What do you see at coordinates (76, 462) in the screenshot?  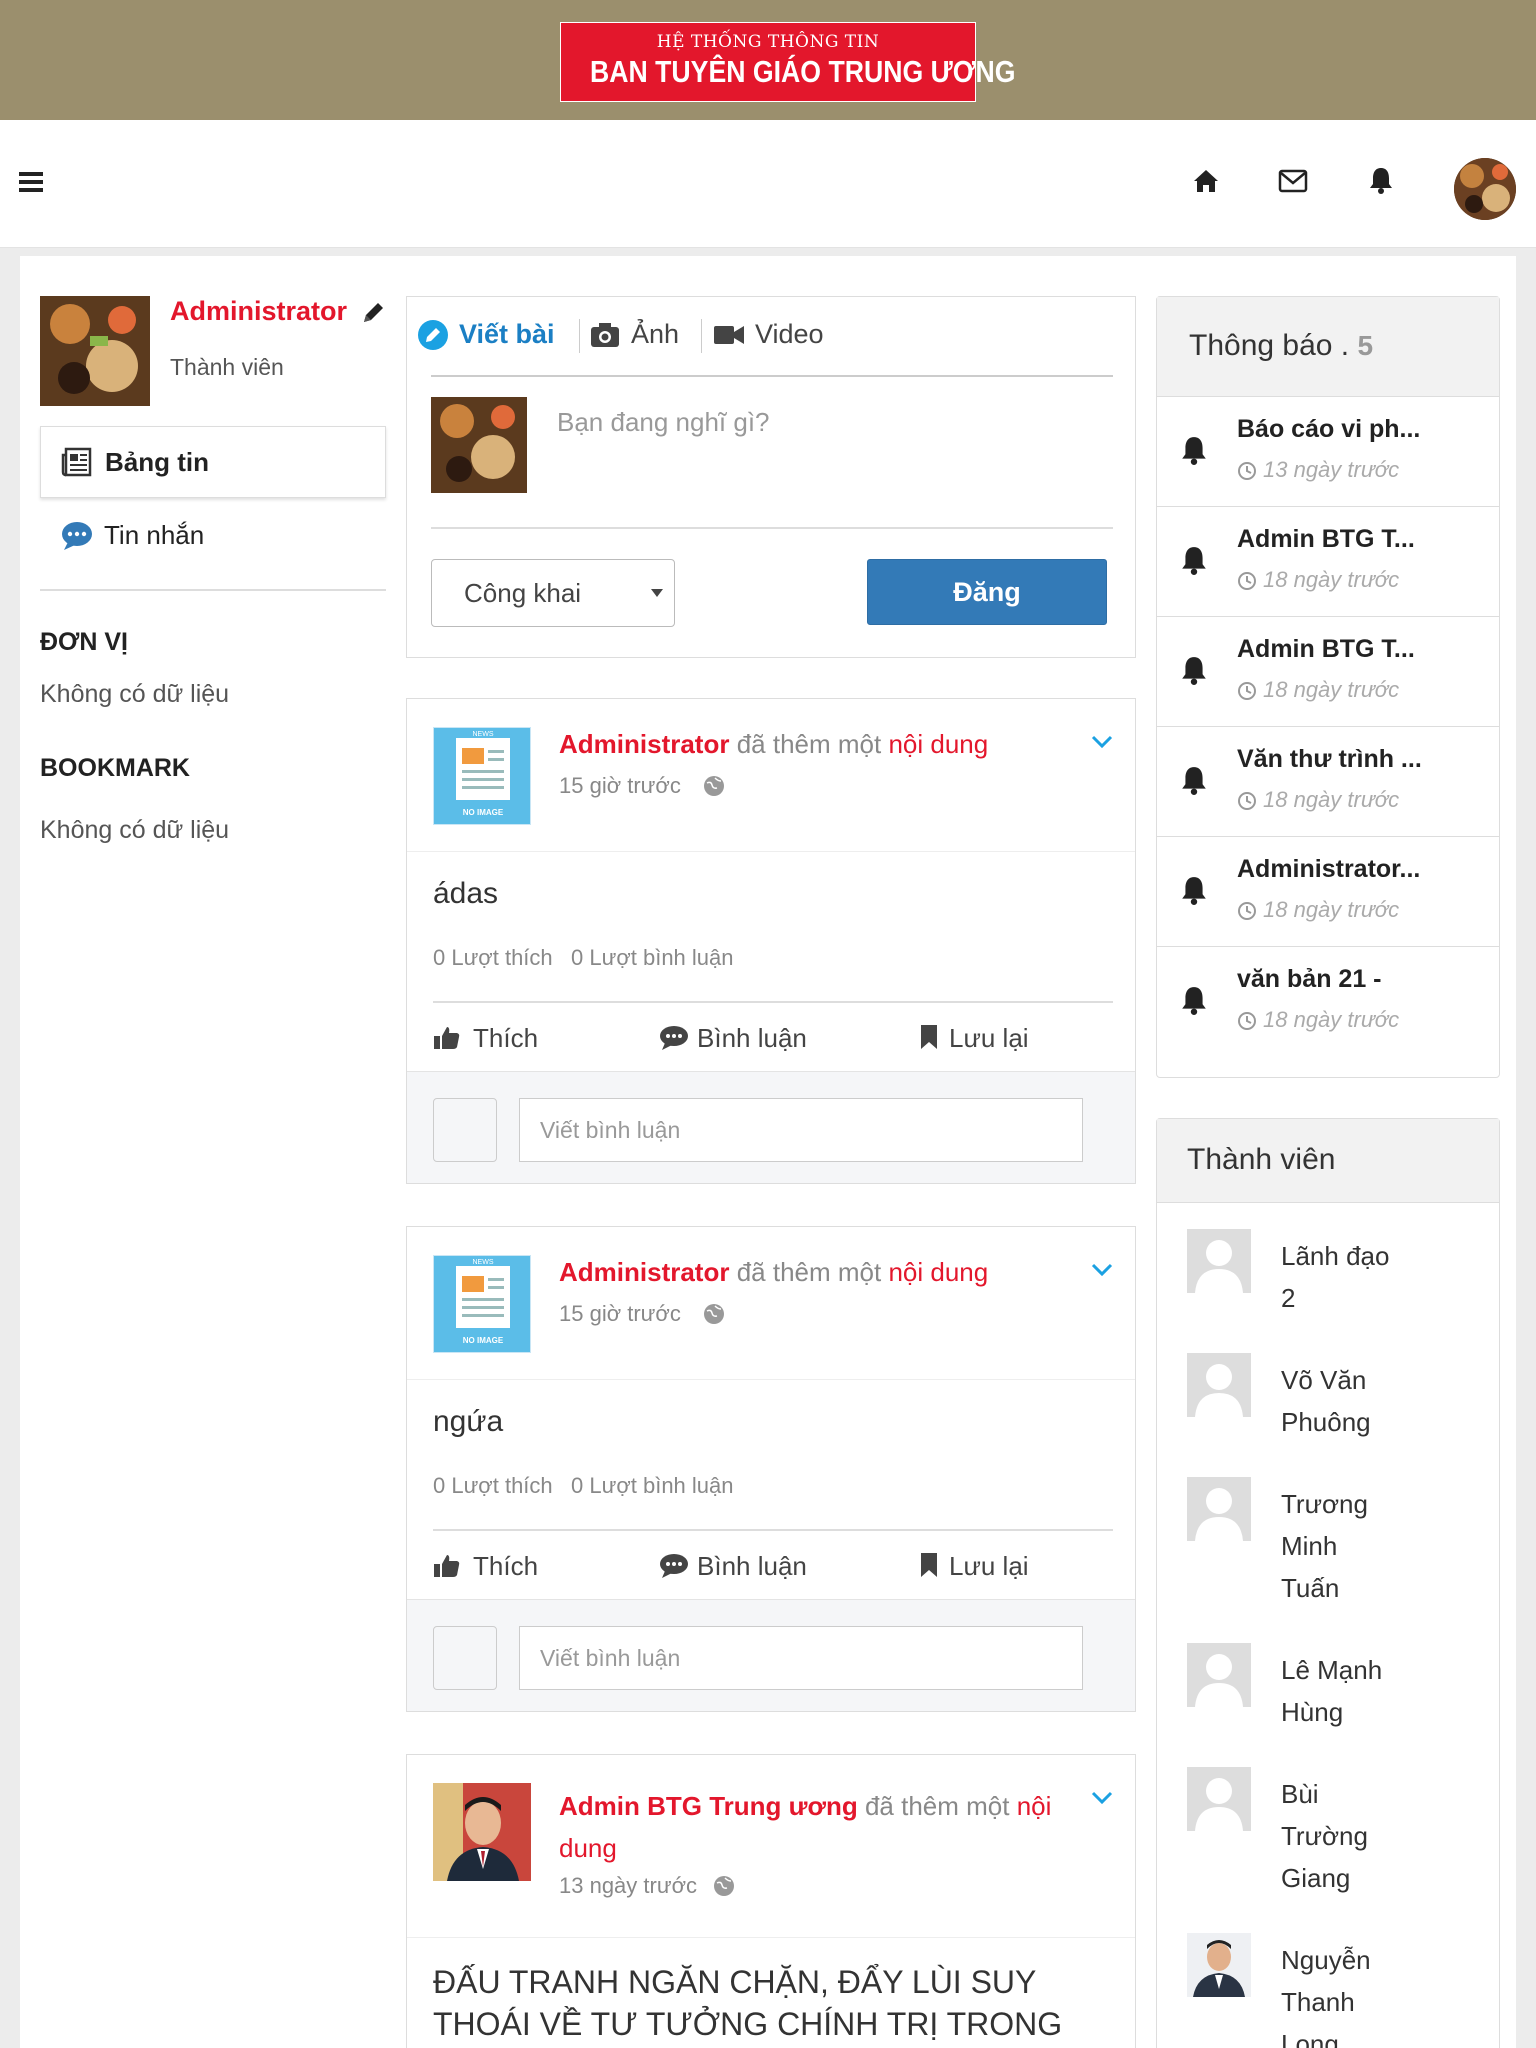 I see `newspaper-icon` at bounding box center [76, 462].